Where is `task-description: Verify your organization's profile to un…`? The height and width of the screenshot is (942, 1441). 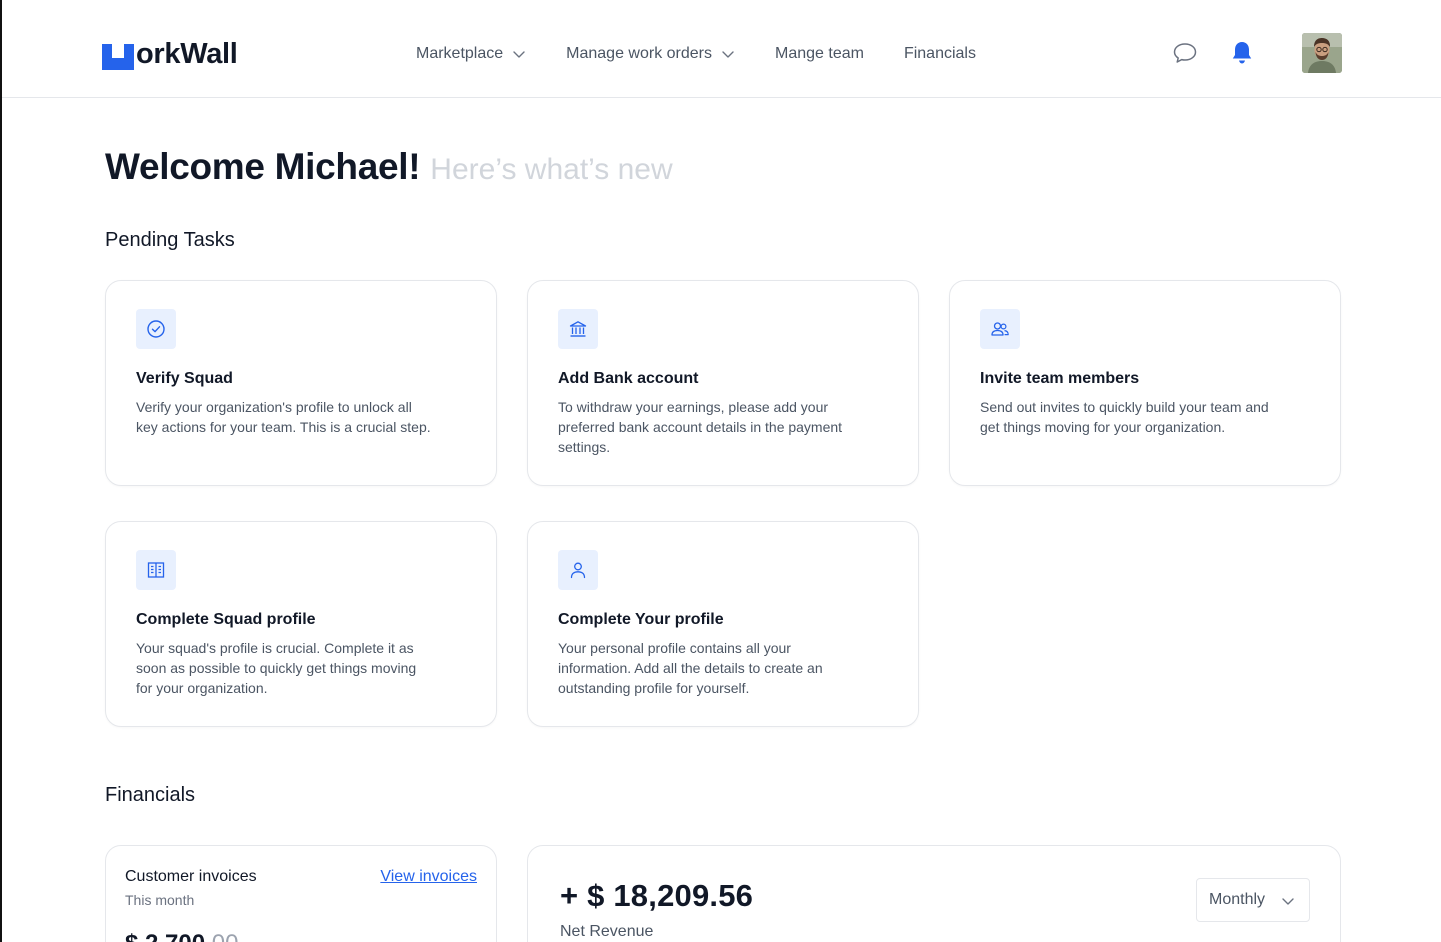 task-description: Verify your organization's profile to un… is located at coordinates (283, 417).